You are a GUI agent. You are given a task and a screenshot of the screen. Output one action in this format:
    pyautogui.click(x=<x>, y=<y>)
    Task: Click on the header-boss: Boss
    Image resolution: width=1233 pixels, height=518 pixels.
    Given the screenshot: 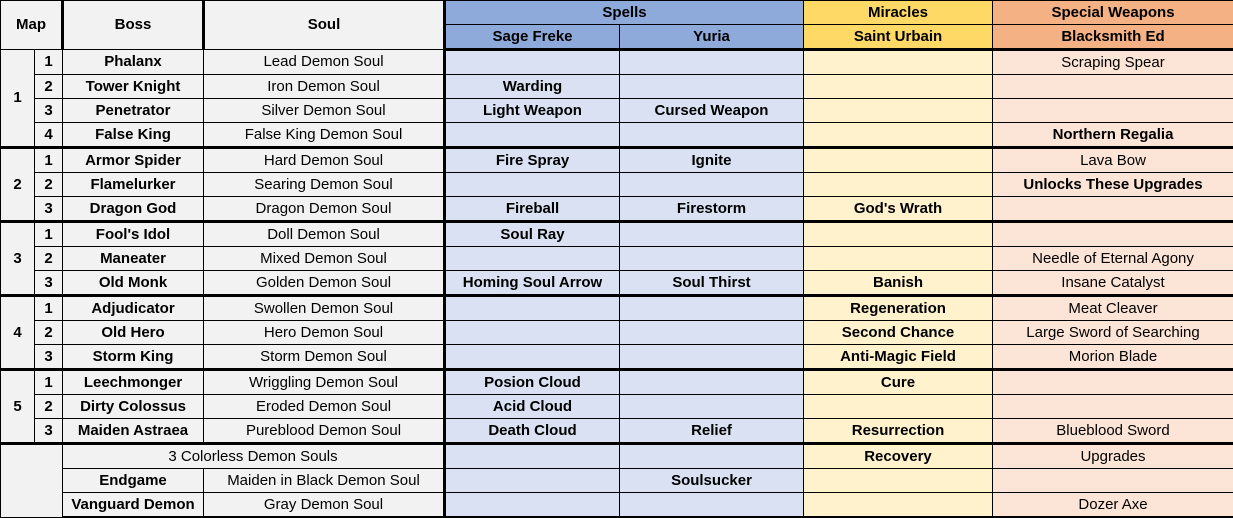 What is the action you would take?
    pyautogui.click(x=133, y=25)
    